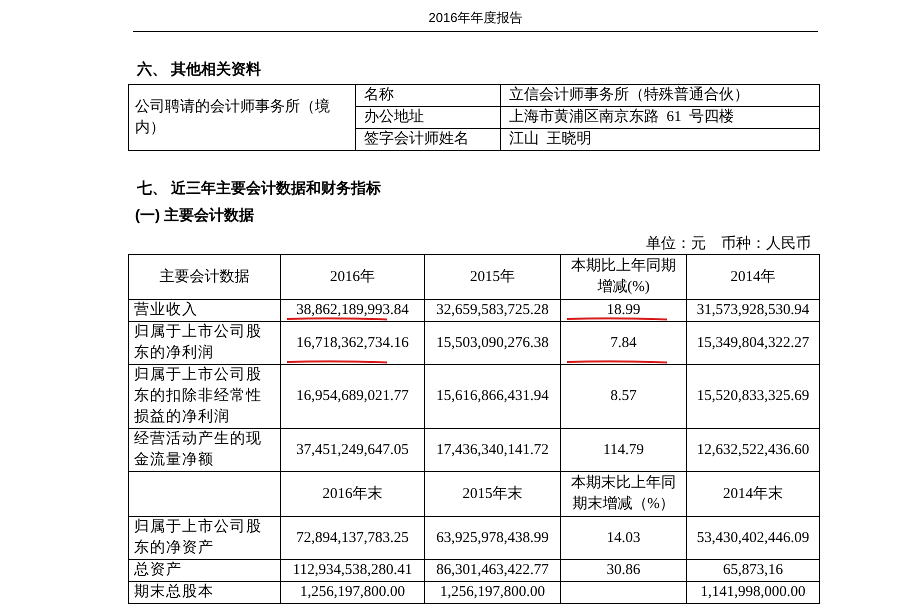 The height and width of the screenshot is (611, 908). What do you see at coordinates (242, 117) in the screenshot?
I see `table-cell: 公司聘请的会计师事务所（境内）` at bounding box center [242, 117].